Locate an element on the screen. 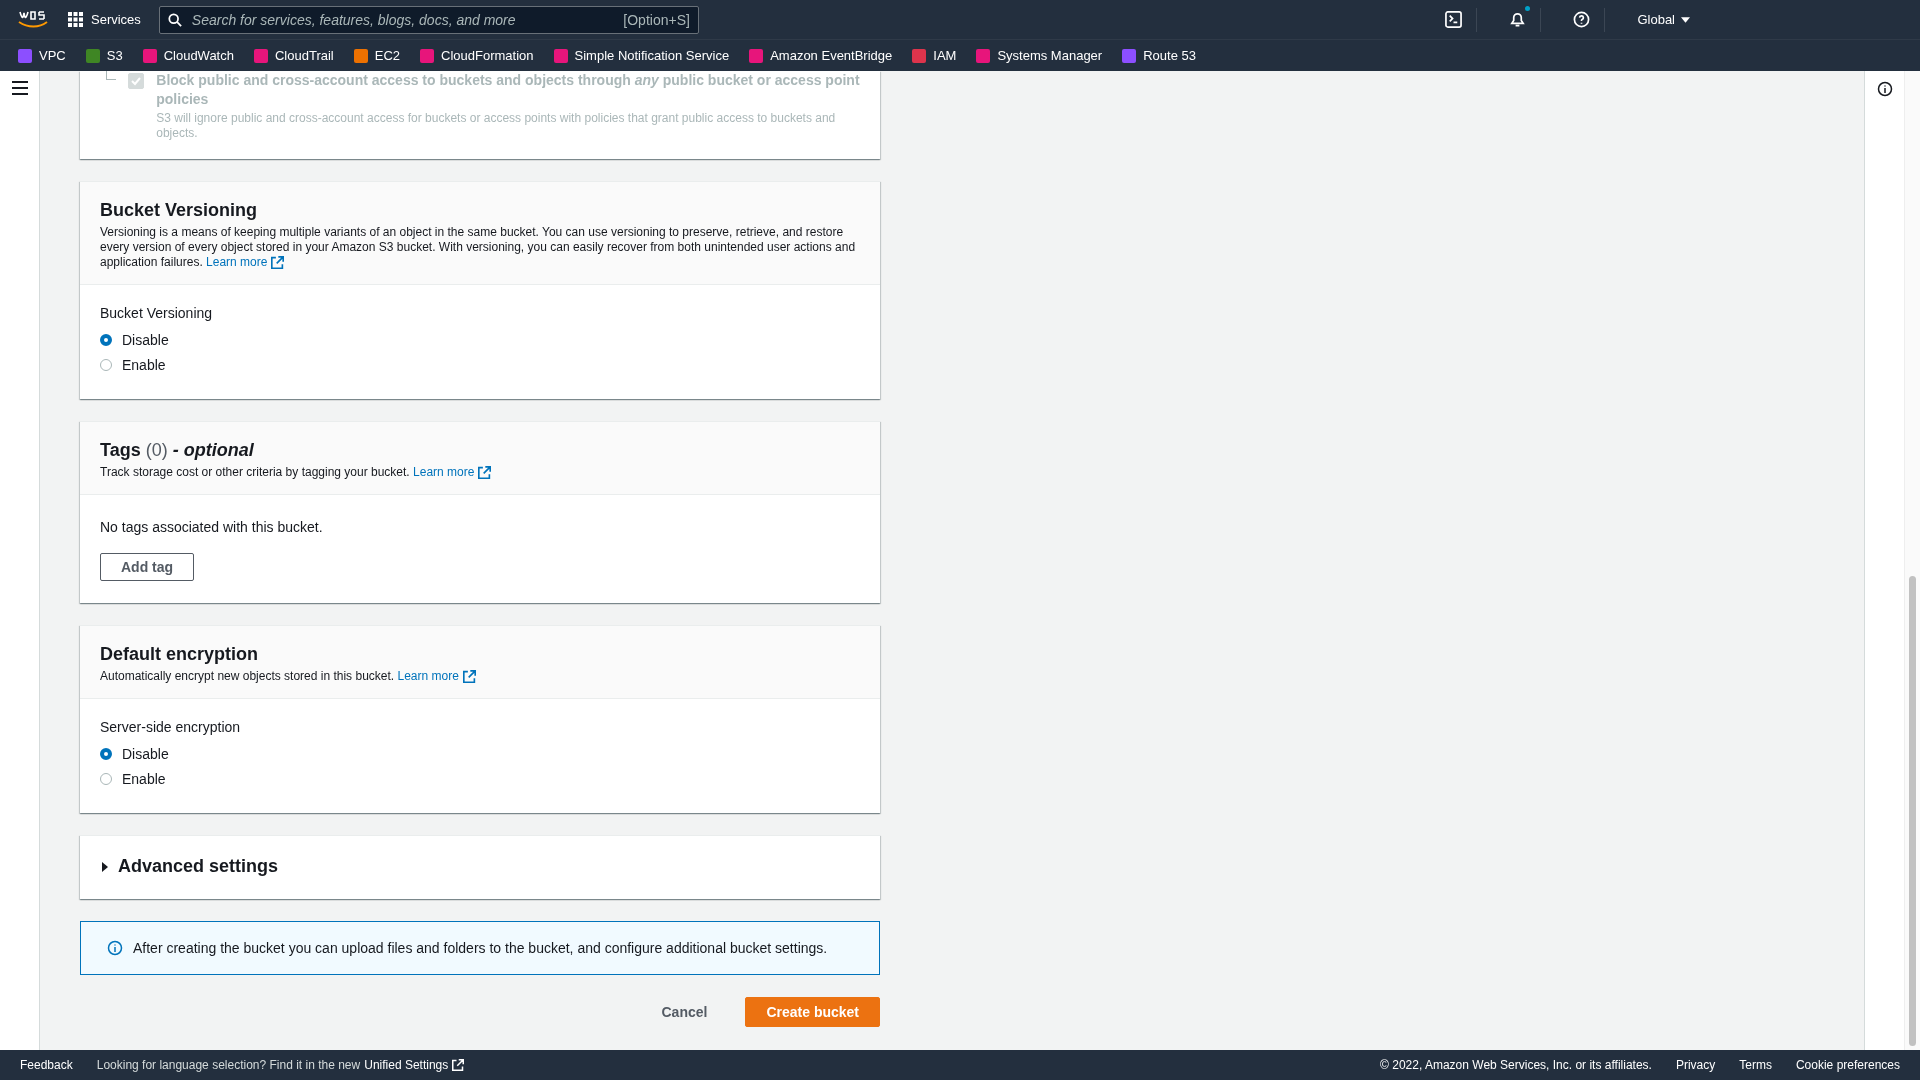 The height and width of the screenshot is (1080, 1920). favorite-service-link: CloudTrail is located at coordinates (293, 55).